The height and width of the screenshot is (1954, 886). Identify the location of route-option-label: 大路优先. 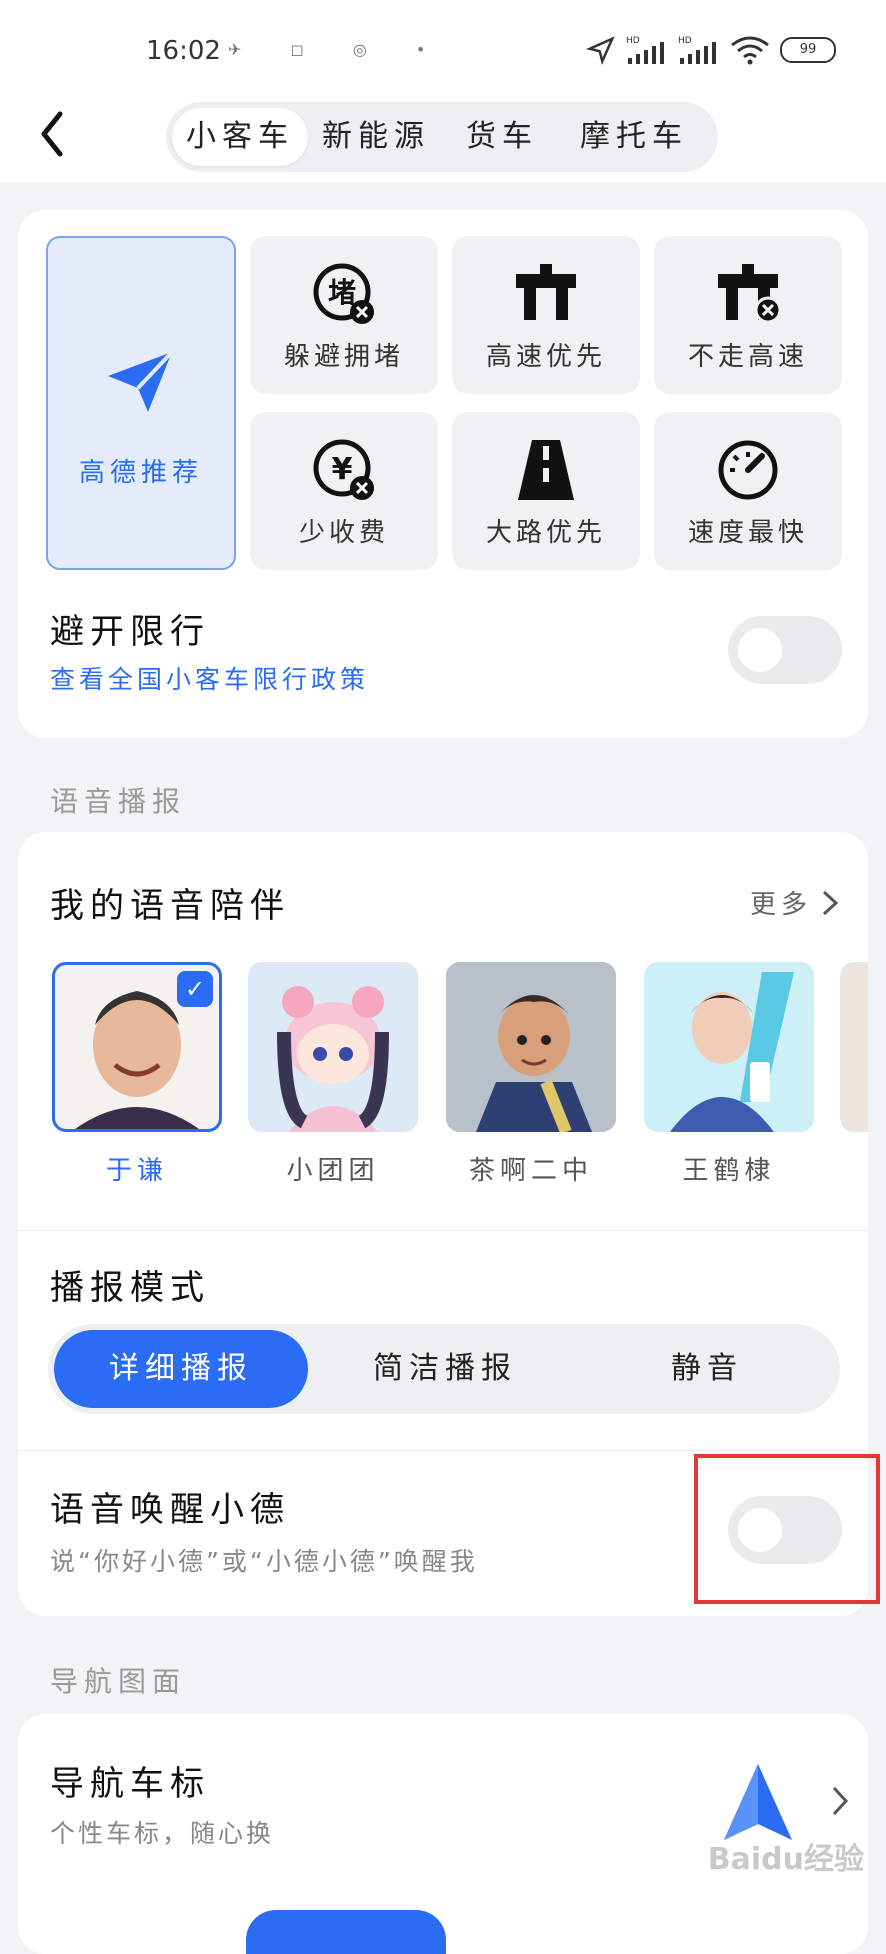
(545, 533).